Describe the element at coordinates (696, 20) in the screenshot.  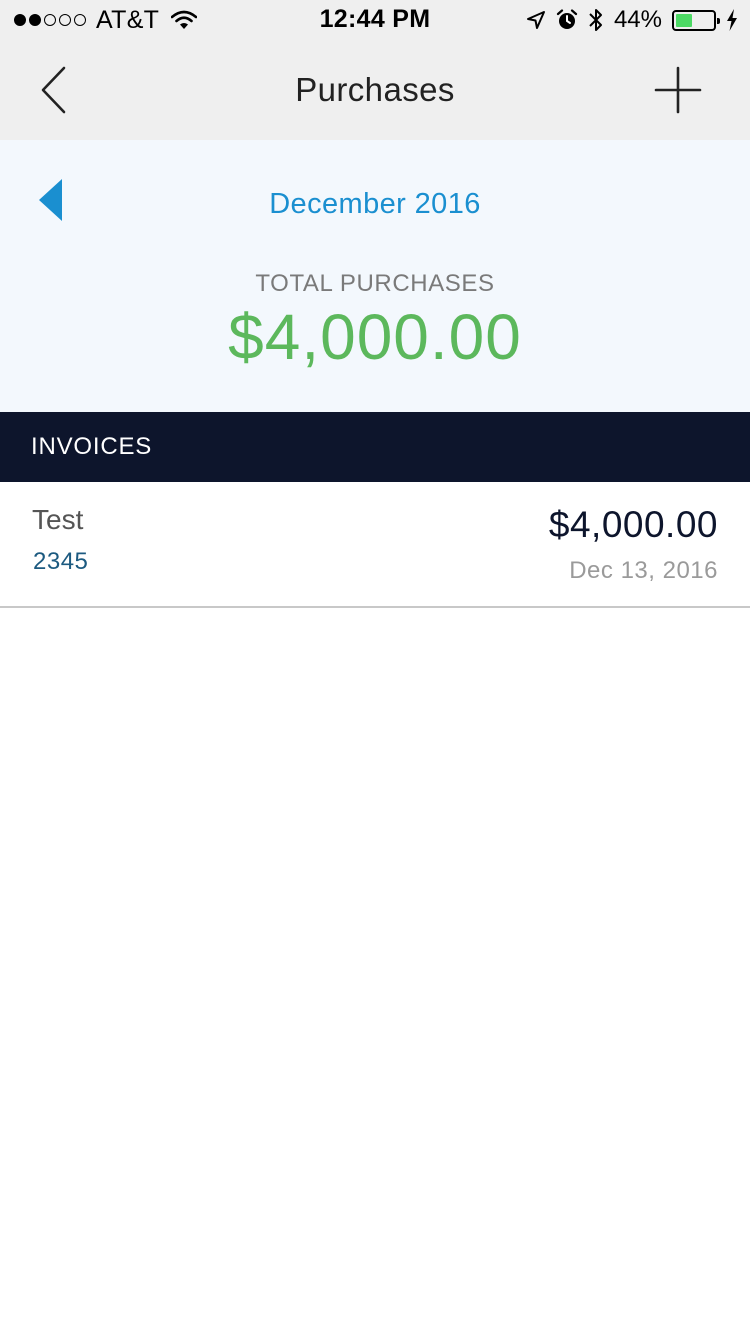
I see `battery-icon` at that location.